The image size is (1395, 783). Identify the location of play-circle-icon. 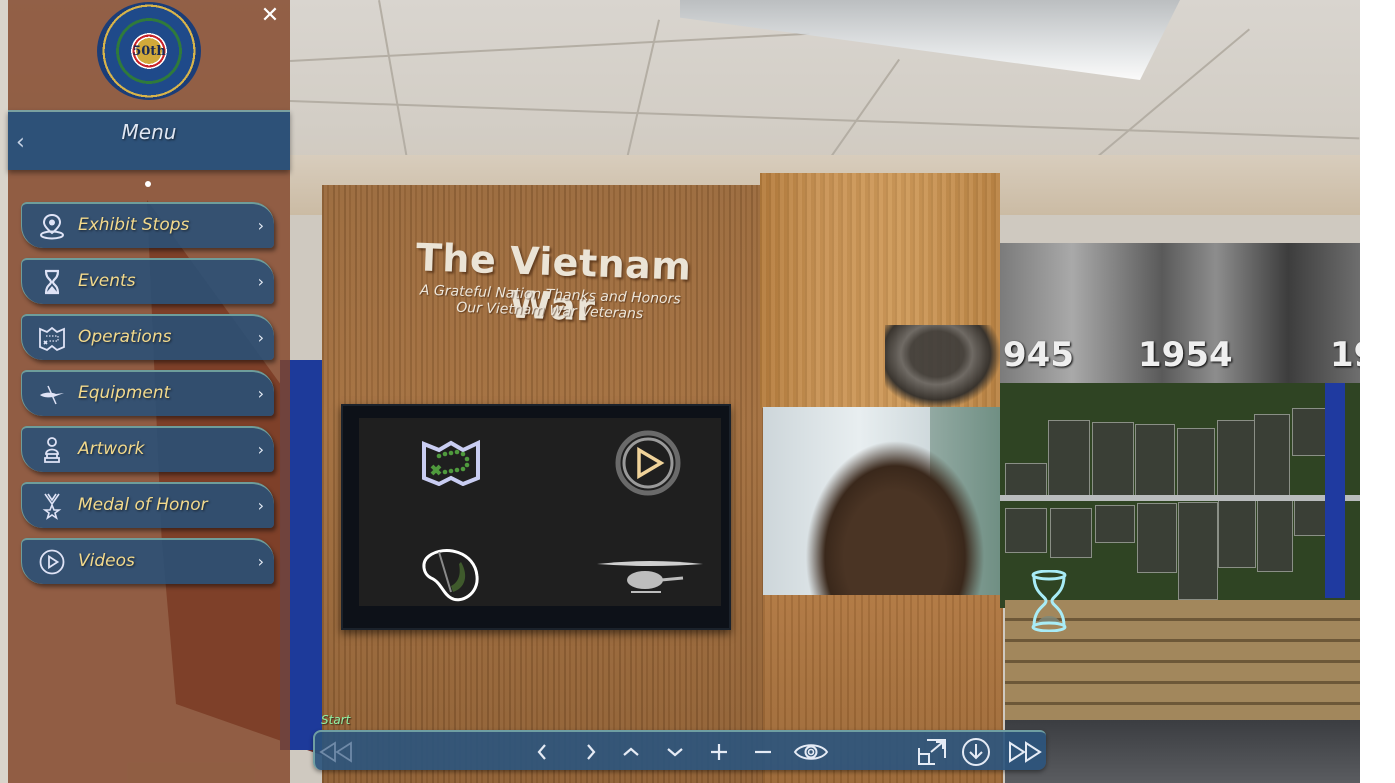
(52, 562).